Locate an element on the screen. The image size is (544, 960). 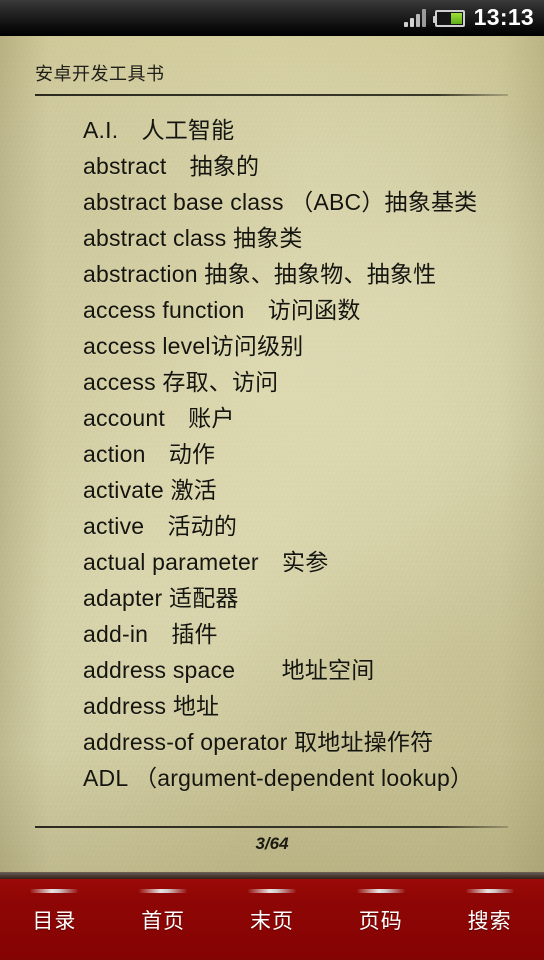
battery-icon is located at coordinates (448, 18).